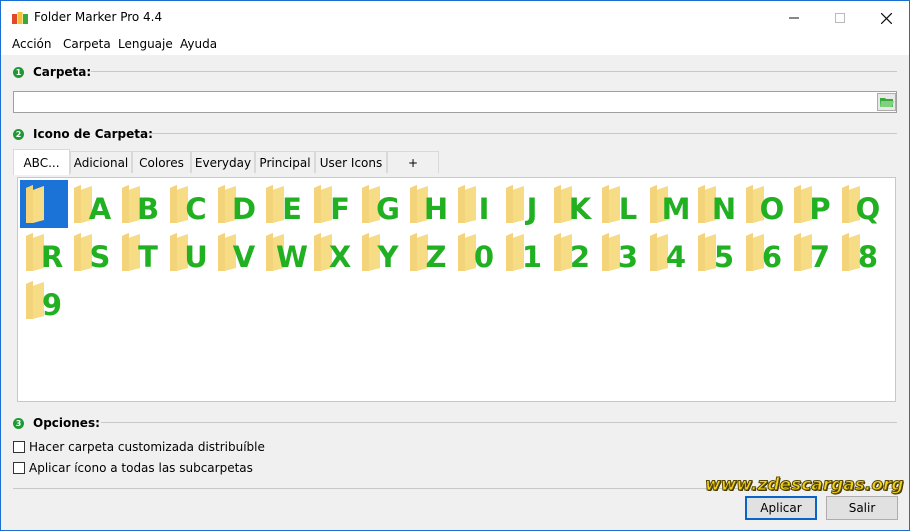 The width and height of the screenshot is (910, 531). I want to click on folder-icon-item: S, so click(92, 252).